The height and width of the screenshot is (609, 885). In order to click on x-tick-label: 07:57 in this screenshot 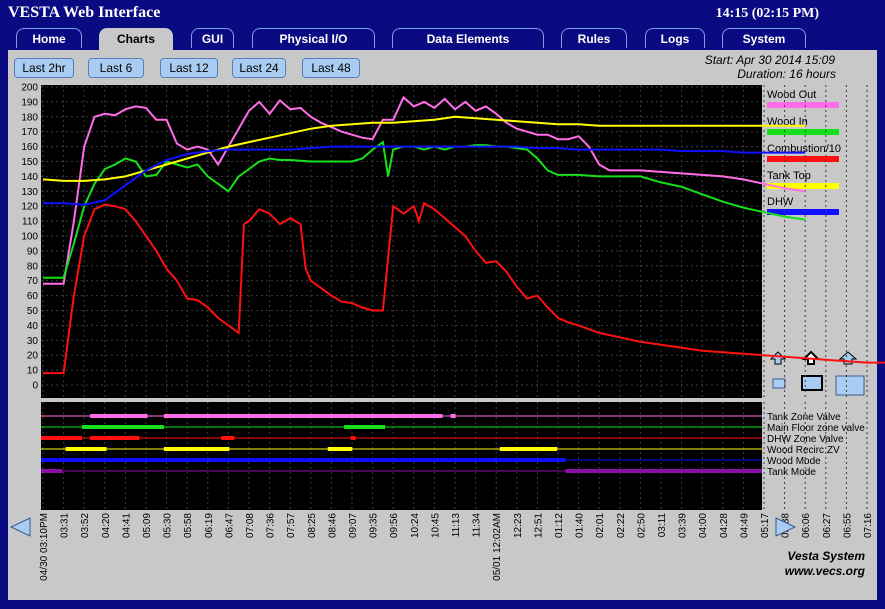, I will do `click(291, 525)`.